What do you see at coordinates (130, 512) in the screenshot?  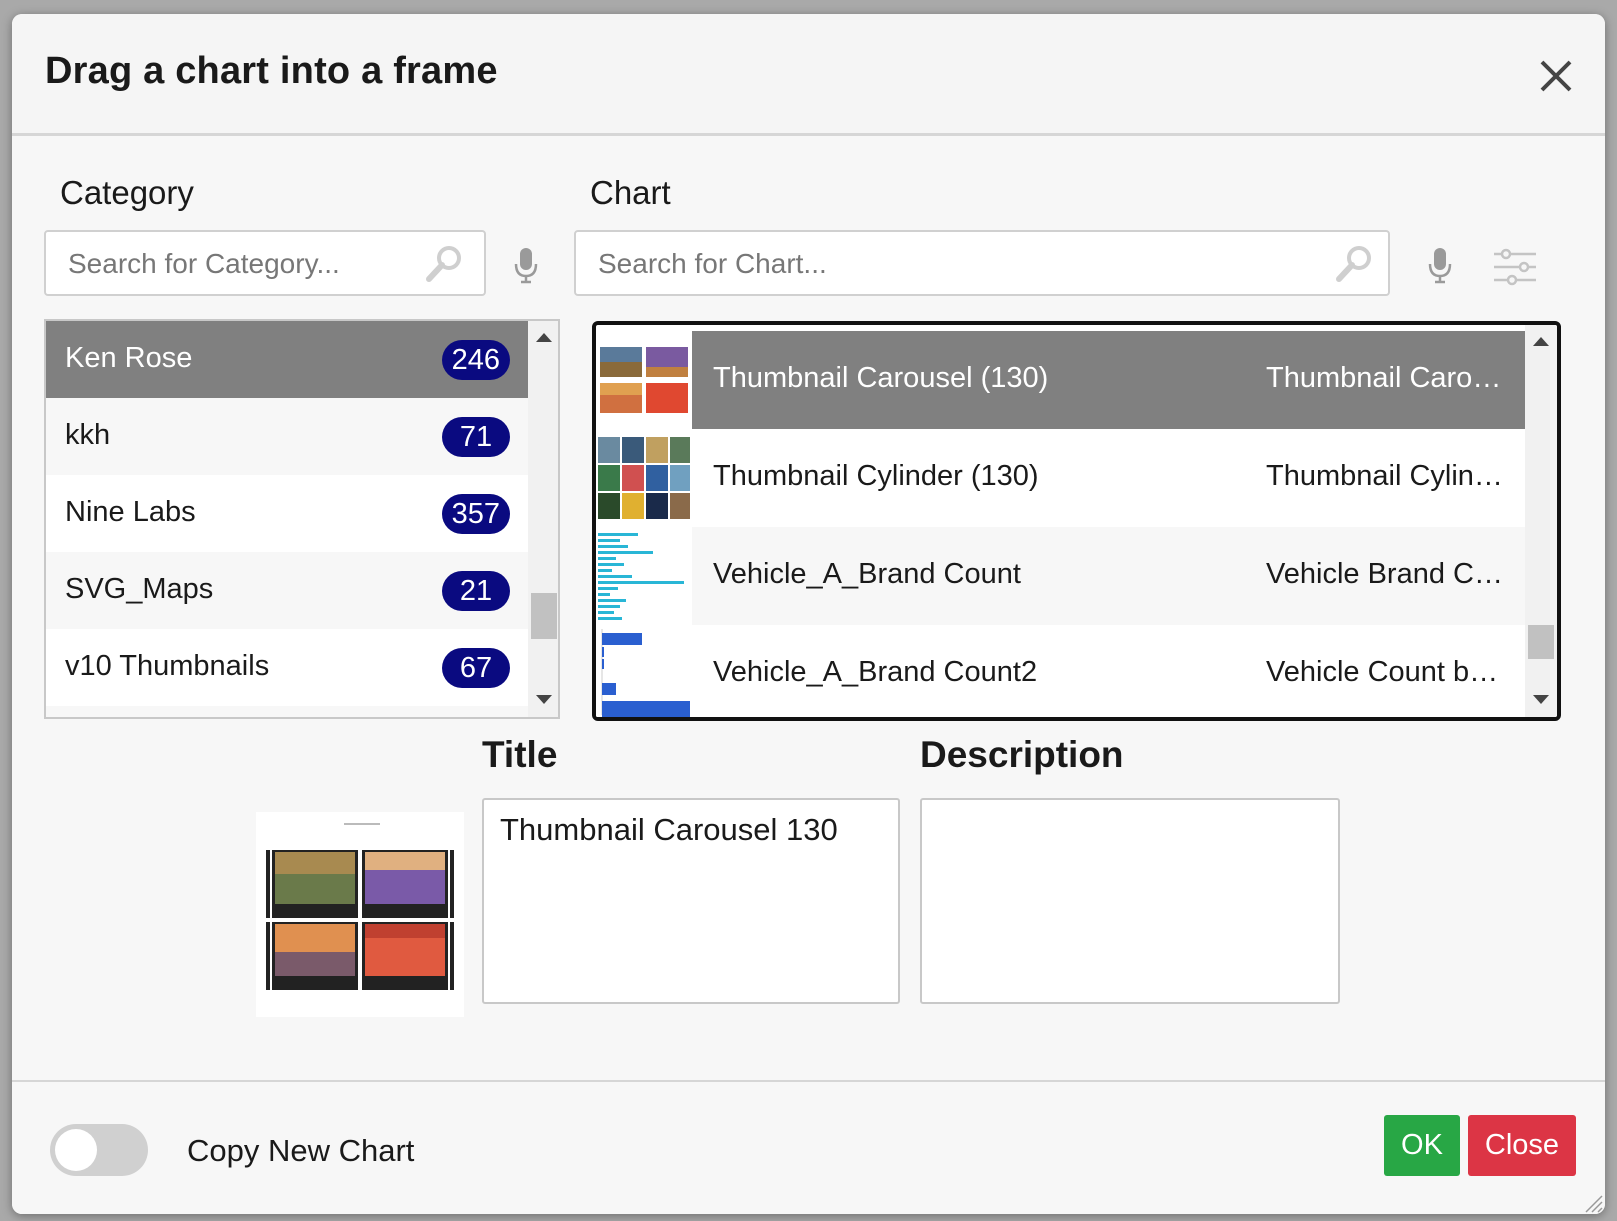 I see `category-item-label: Nine Labs` at bounding box center [130, 512].